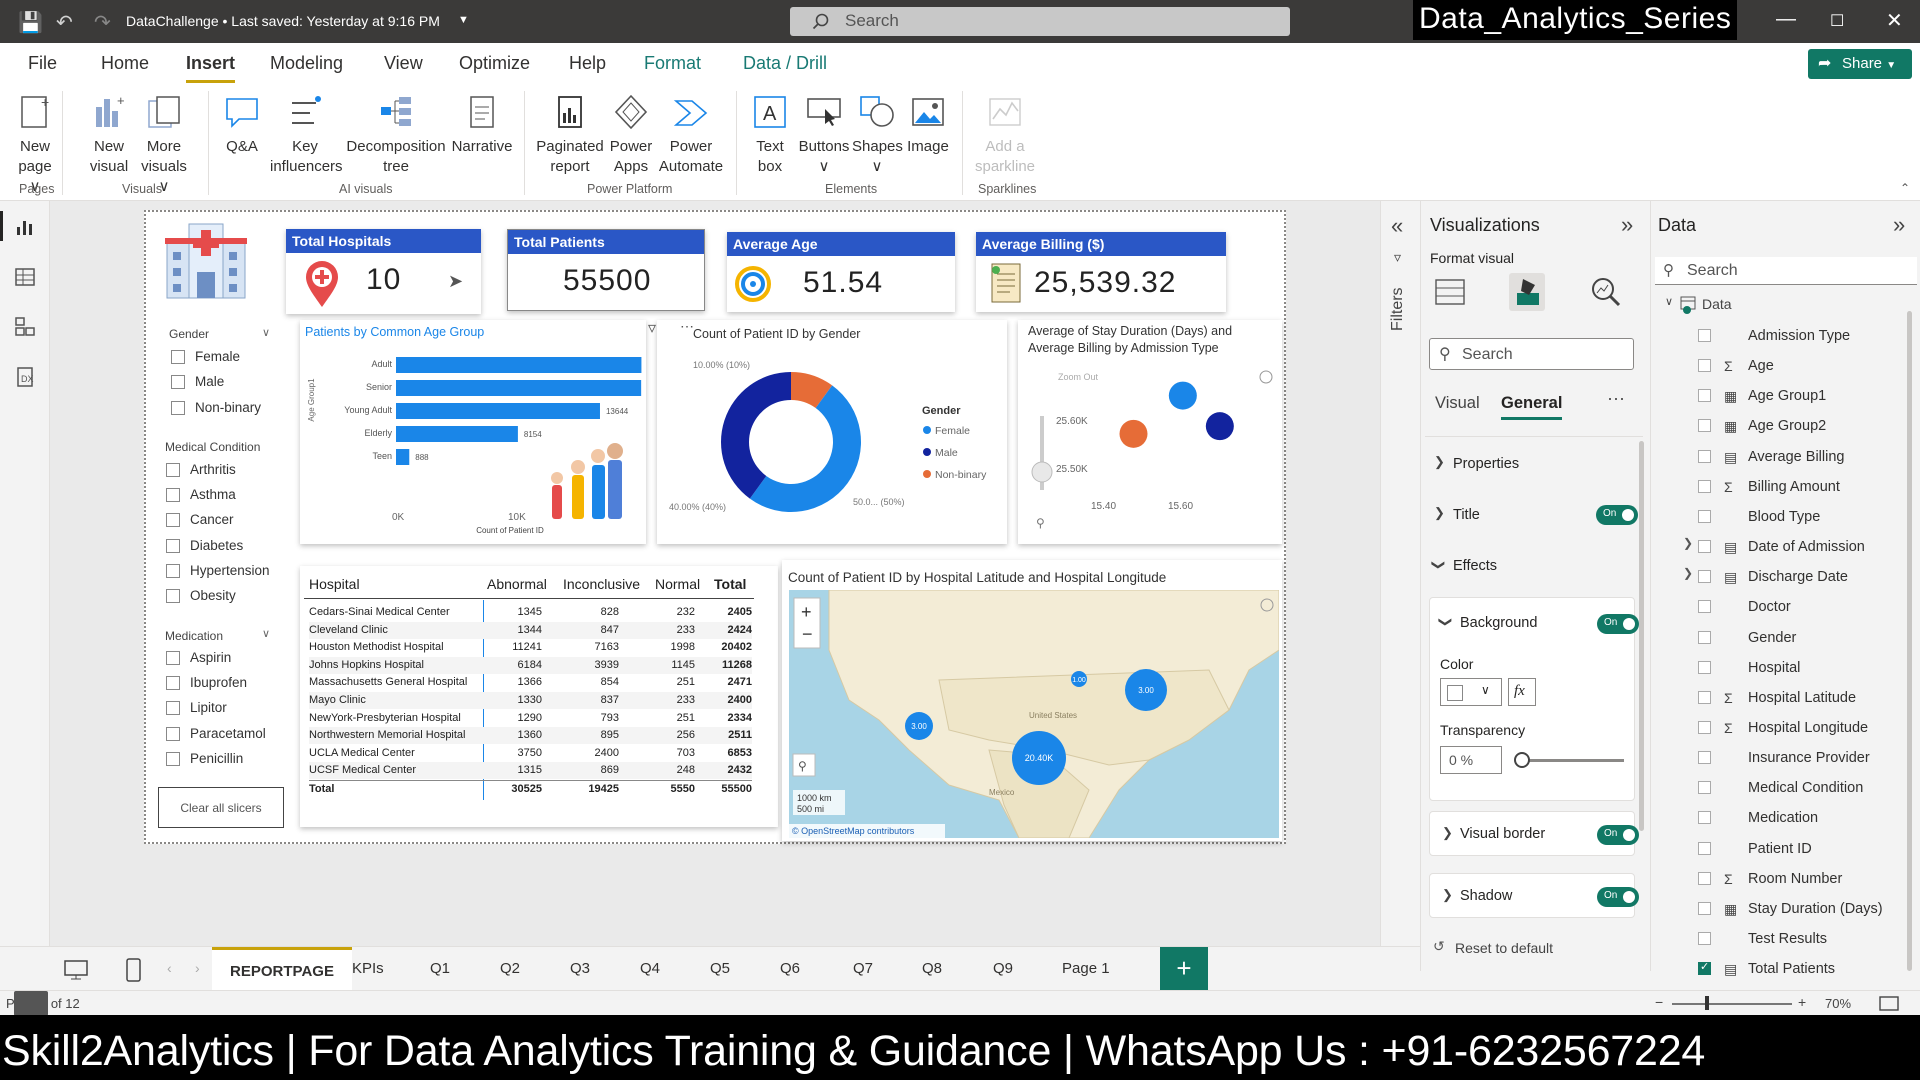 The height and width of the screenshot is (1080, 1920). Describe the element at coordinates (25, 327) in the screenshot. I see `model-view-icon` at that location.